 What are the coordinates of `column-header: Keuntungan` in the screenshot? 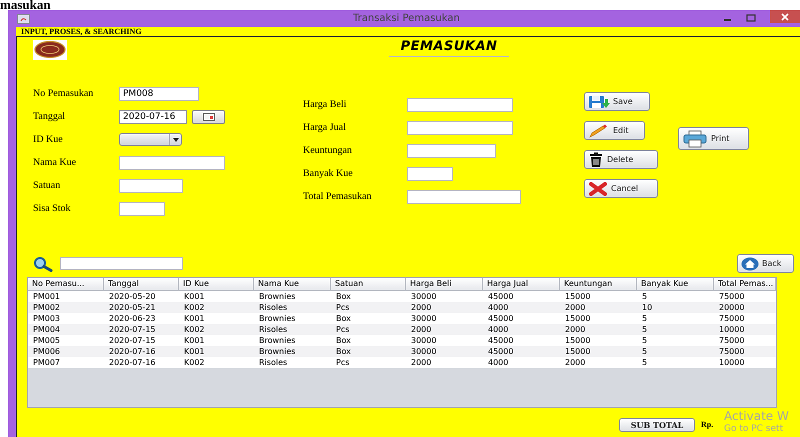 It's located at (598, 284).